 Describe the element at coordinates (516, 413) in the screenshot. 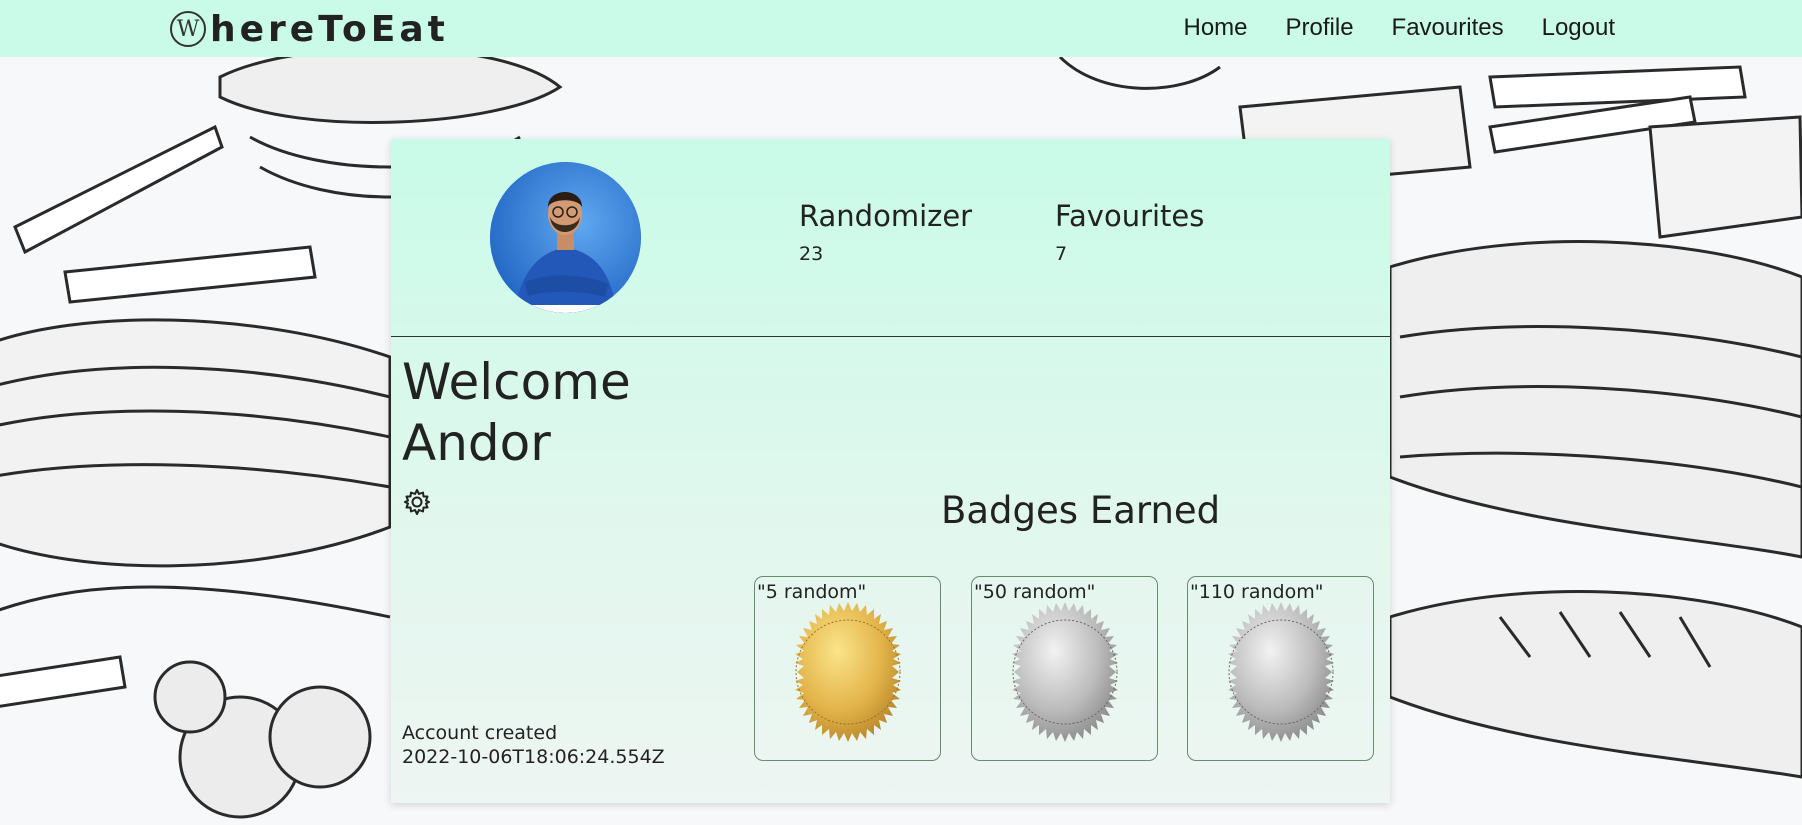

I see `welcome-heading: Welcome Andor` at that location.